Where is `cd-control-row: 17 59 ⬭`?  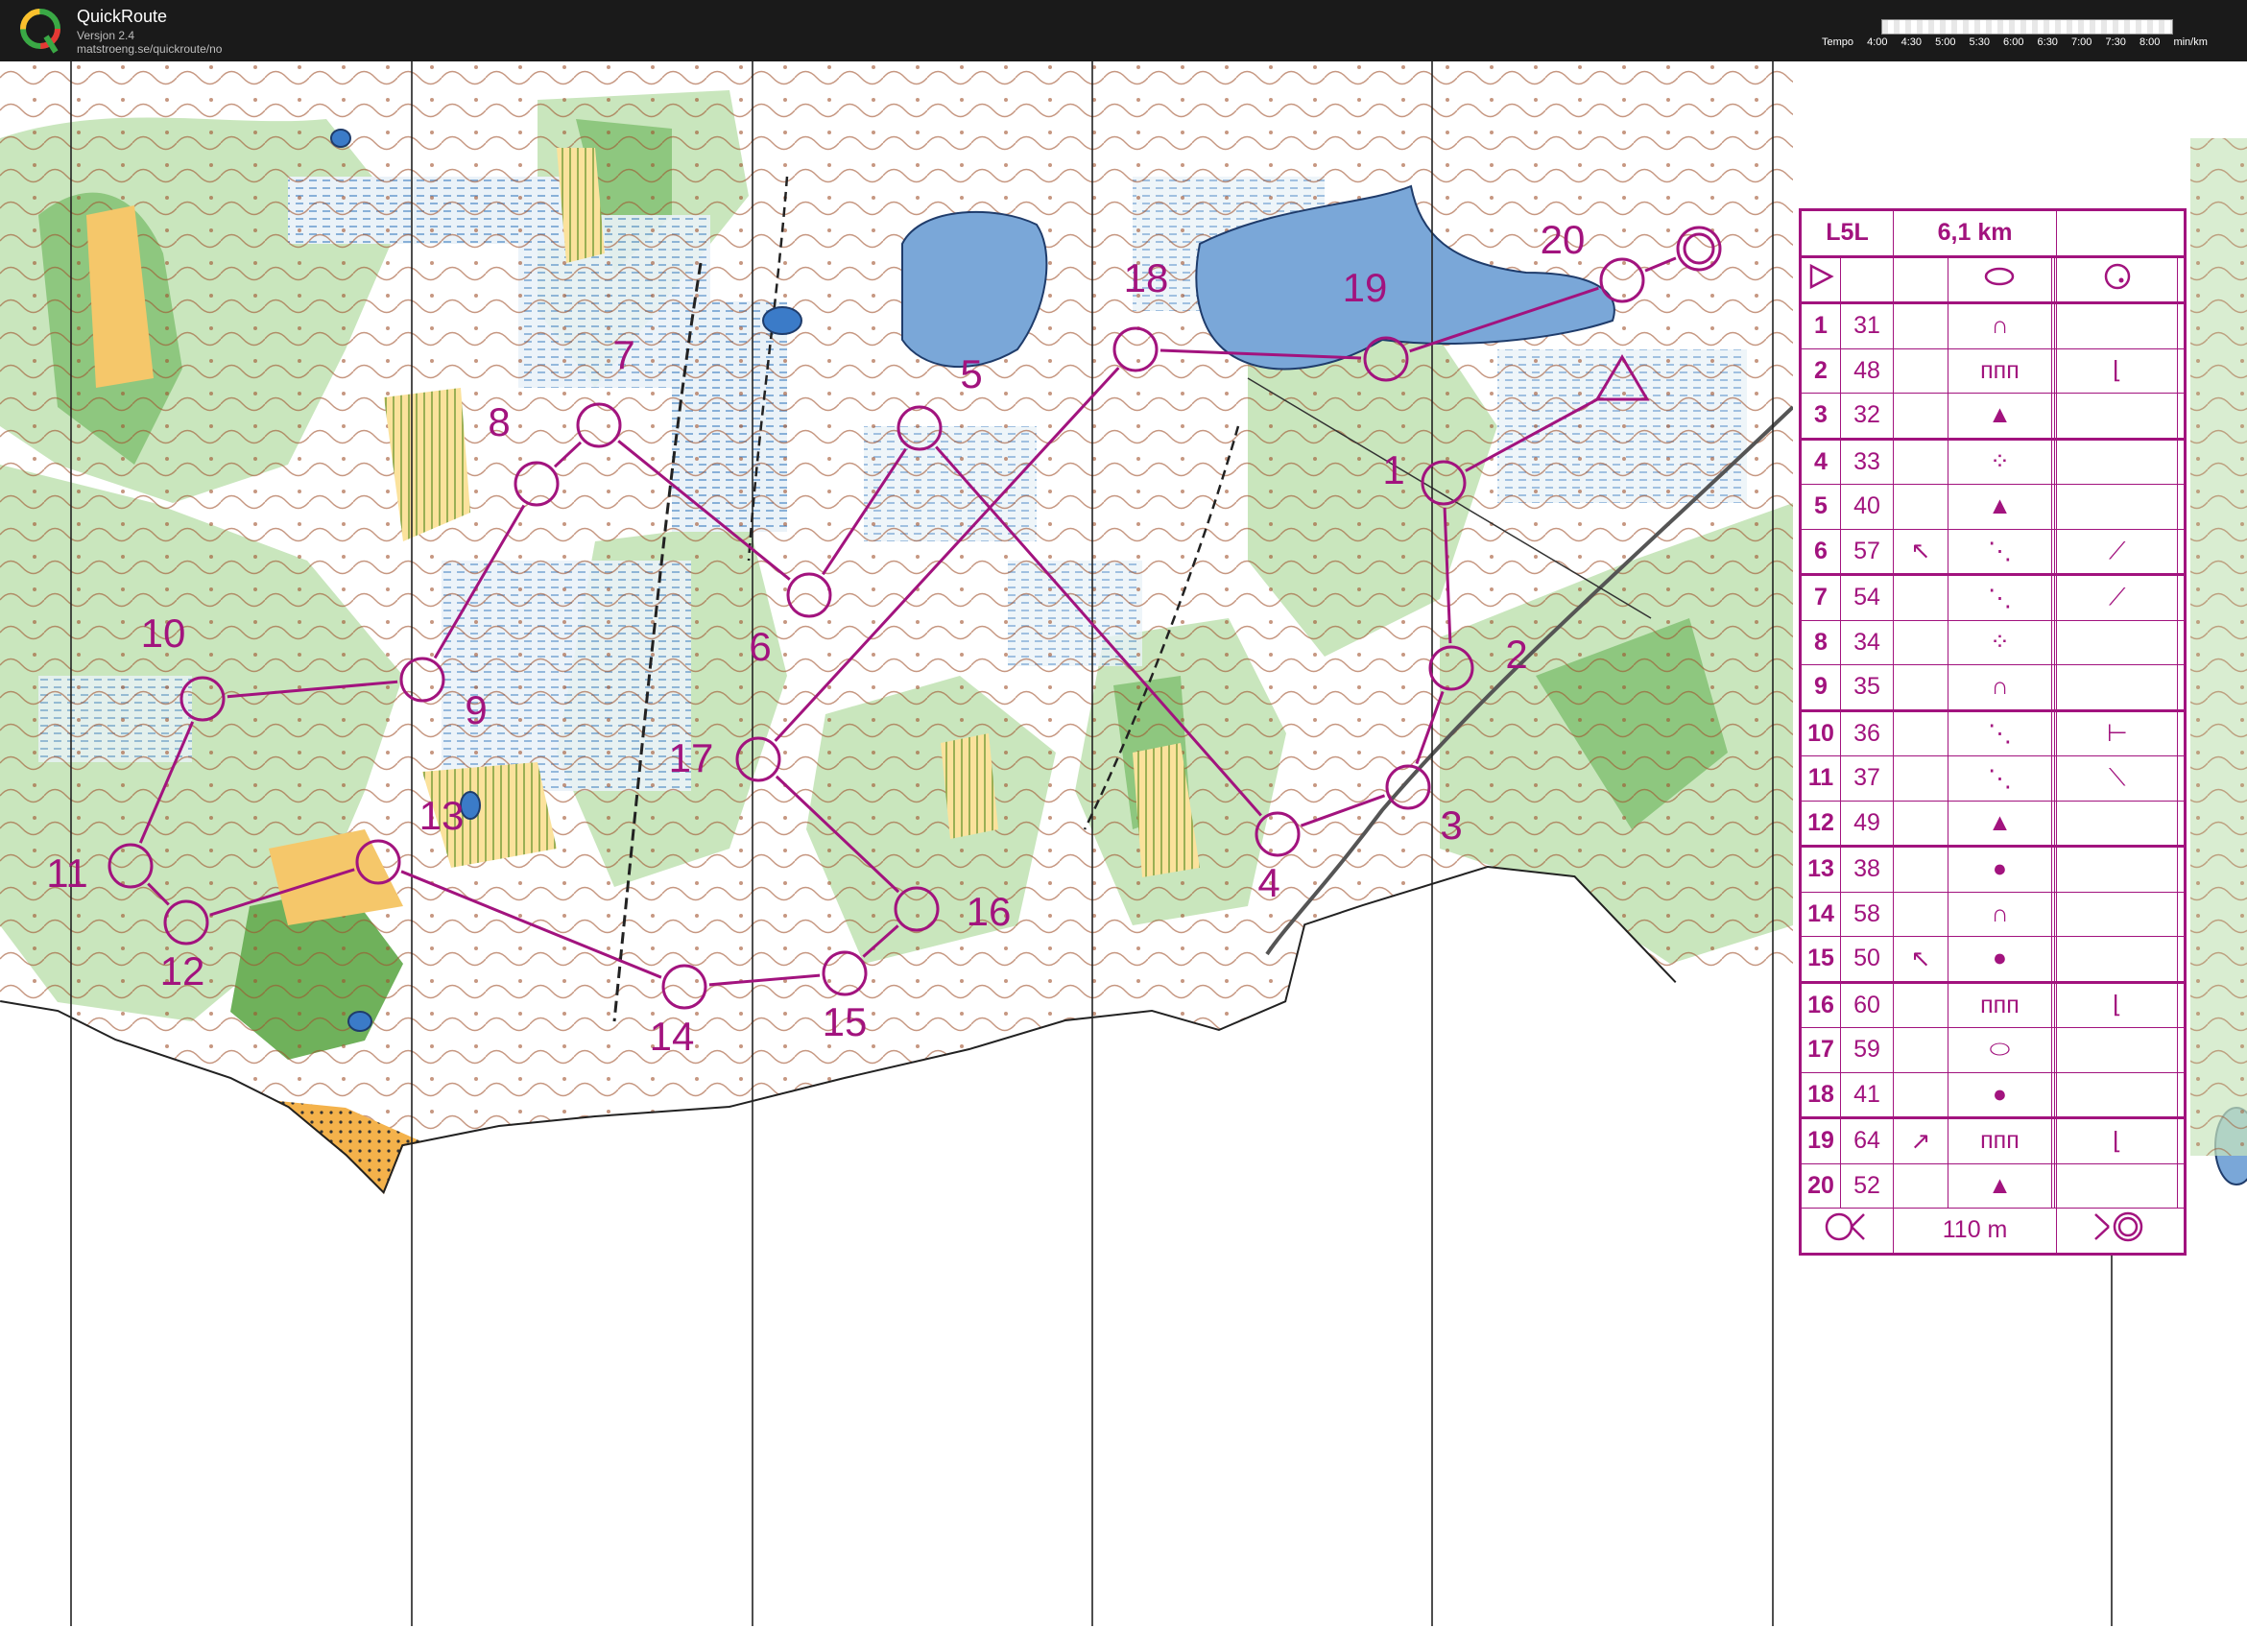
cd-control-row: 17 59 ⬭ is located at coordinates (1993, 1050).